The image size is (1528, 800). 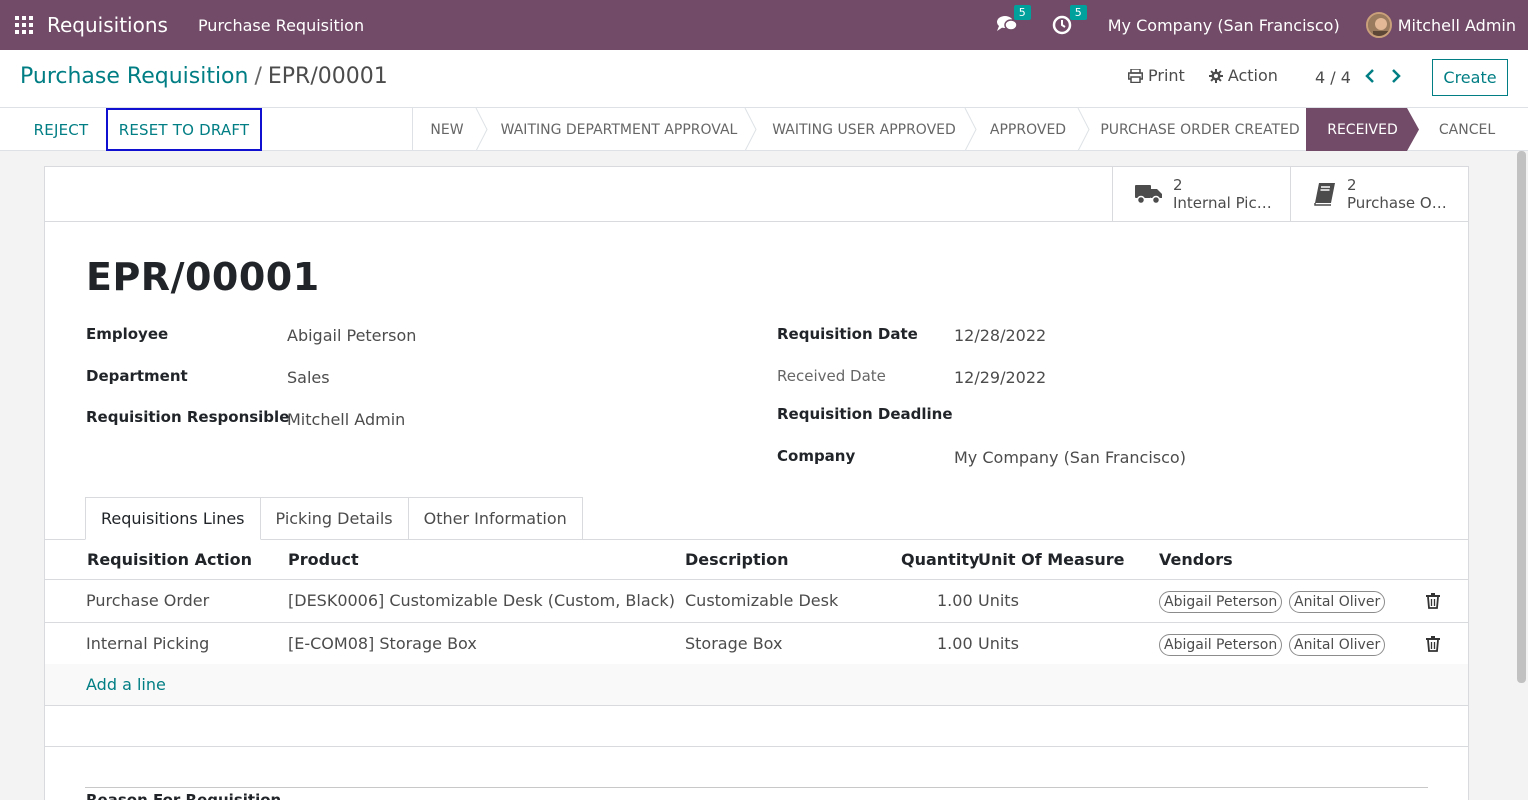 What do you see at coordinates (107, 25) in the screenshot?
I see `app-name: Requisitions` at bounding box center [107, 25].